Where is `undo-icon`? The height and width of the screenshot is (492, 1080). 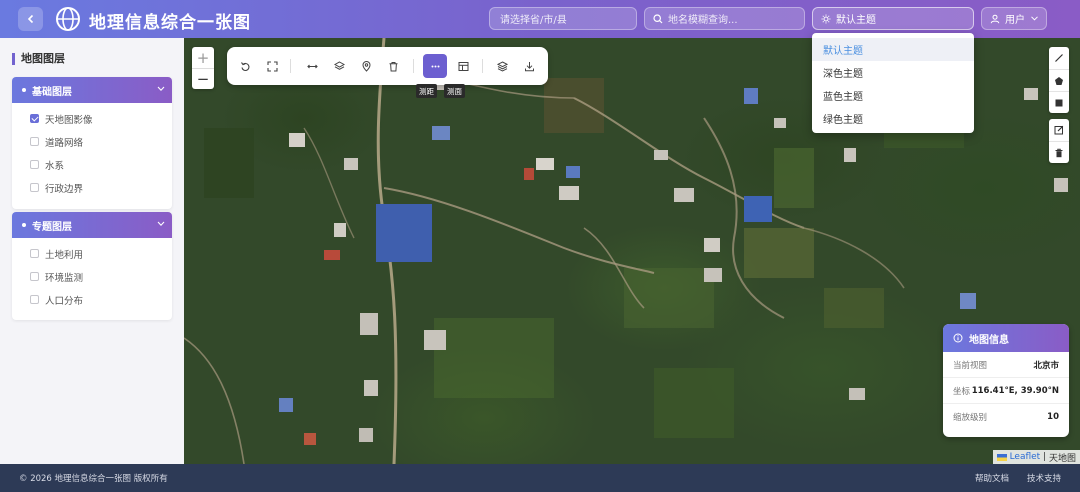
undo-icon is located at coordinates (244, 66).